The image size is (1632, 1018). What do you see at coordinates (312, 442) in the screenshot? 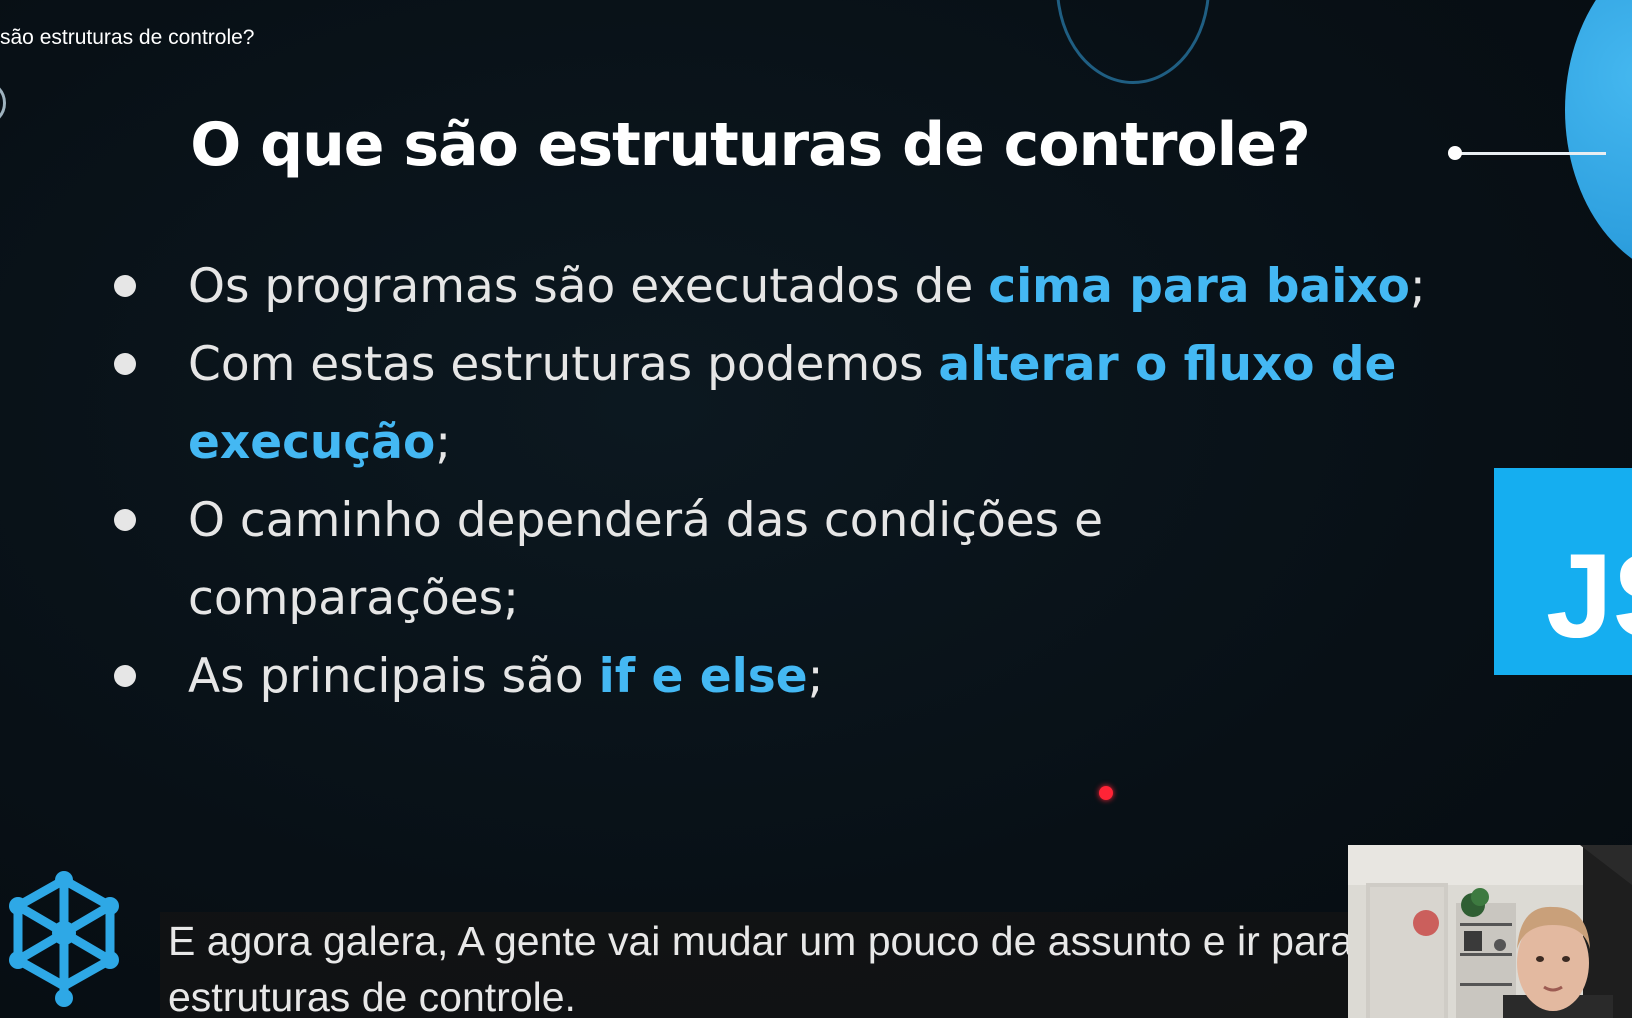
I see `bullet-highlight: execução` at bounding box center [312, 442].